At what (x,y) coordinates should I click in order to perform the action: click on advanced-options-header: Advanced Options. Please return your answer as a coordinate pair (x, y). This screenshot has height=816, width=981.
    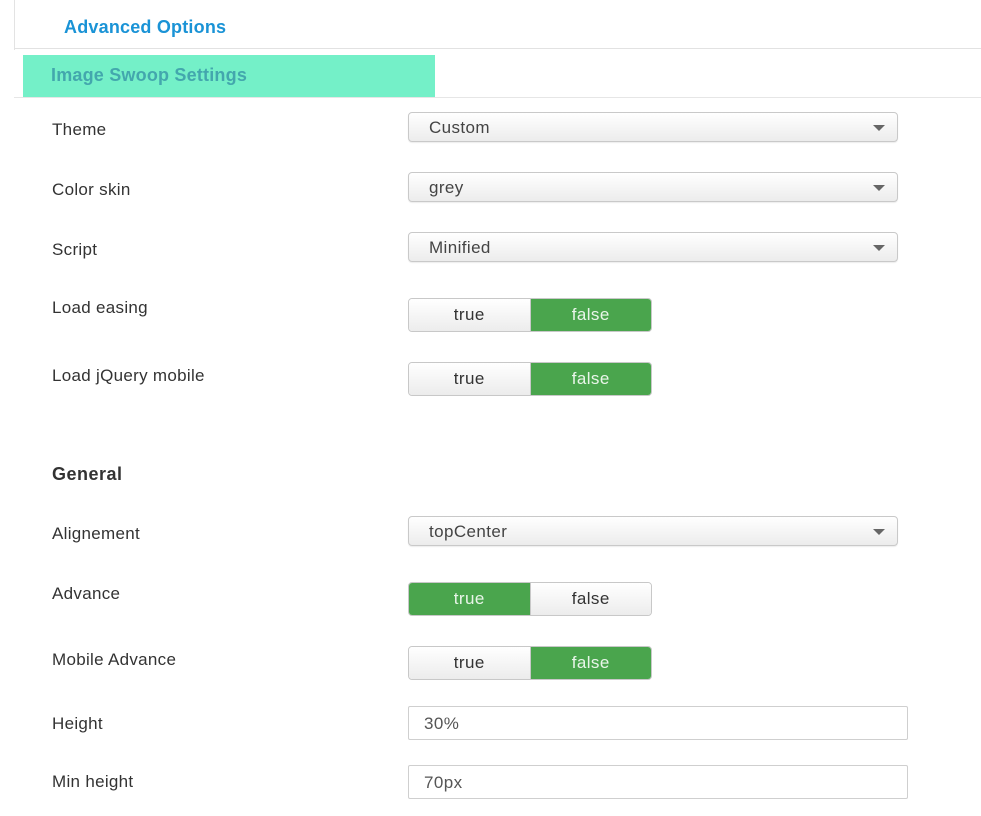
    Looking at the image, I should click on (497, 24).